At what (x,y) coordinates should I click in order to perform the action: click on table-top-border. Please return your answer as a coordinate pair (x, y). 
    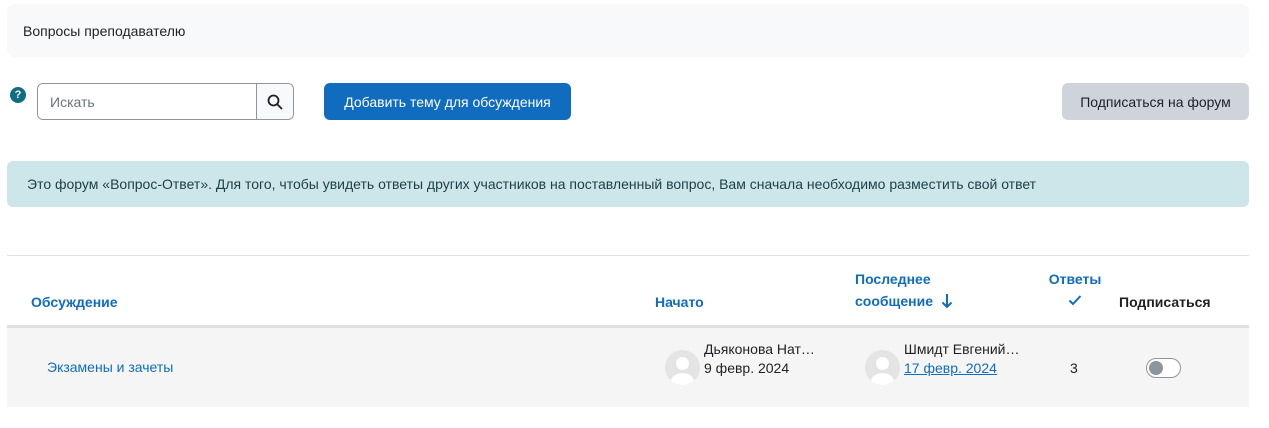
    Looking at the image, I should click on (628, 255).